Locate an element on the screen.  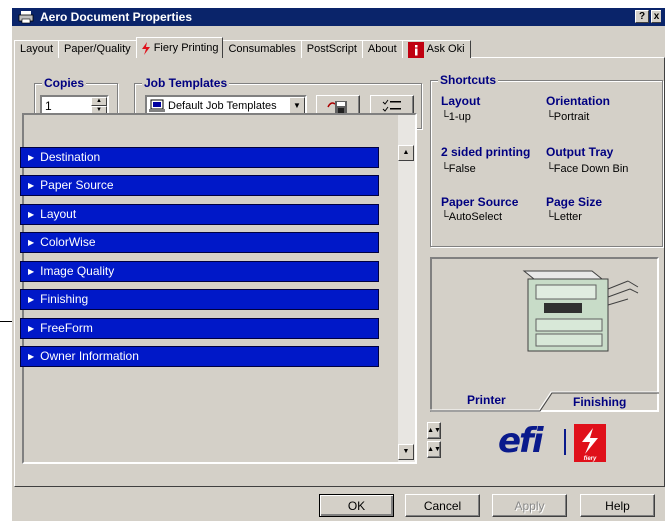
tab-about: About is located at coordinates (382, 49).